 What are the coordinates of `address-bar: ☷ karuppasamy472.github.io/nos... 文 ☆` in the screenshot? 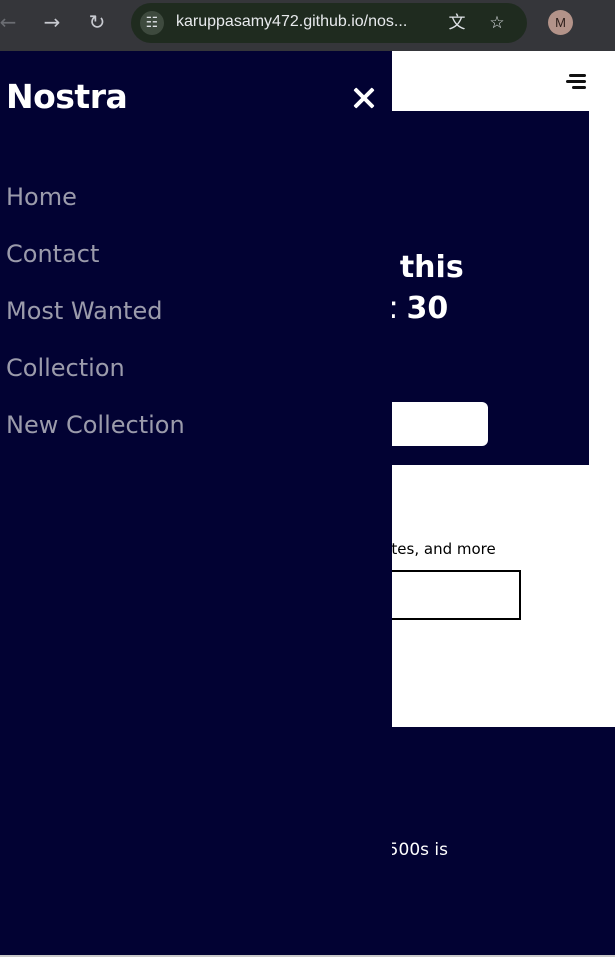 It's located at (329, 23).